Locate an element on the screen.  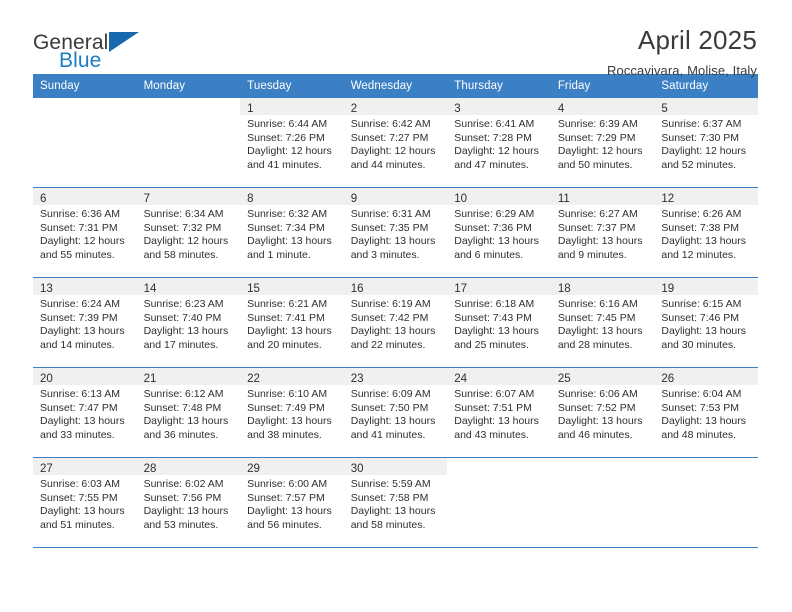
day-number-band: 29 is located at coordinates (292, 466).